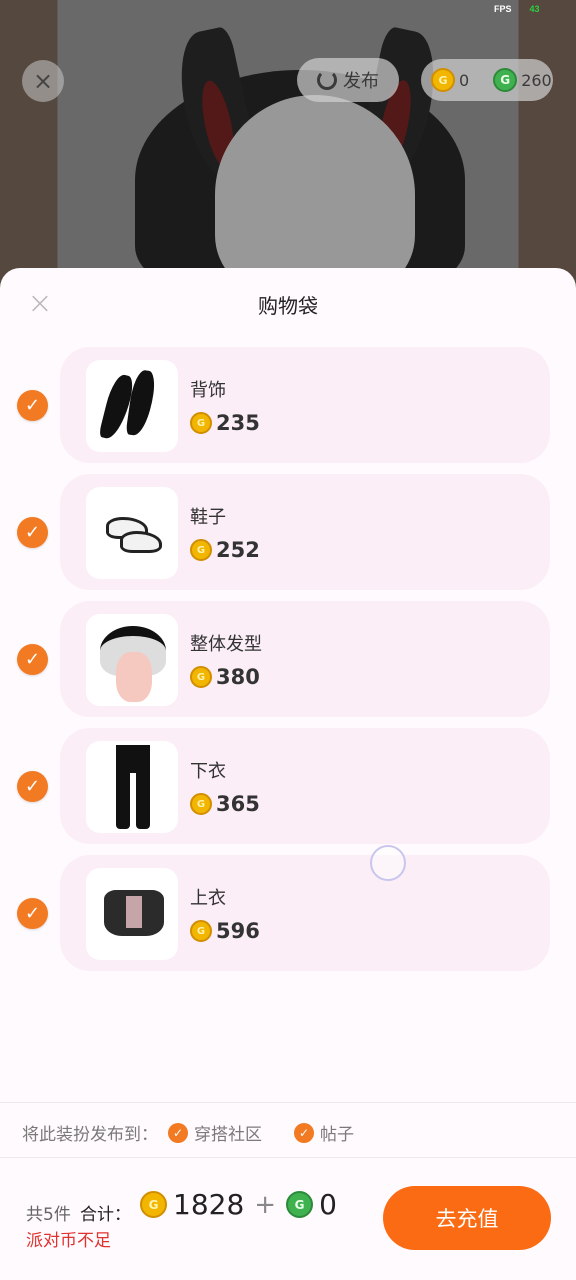 This screenshot has height=1280, width=576. I want to click on fps-value: 43, so click(534, 9).